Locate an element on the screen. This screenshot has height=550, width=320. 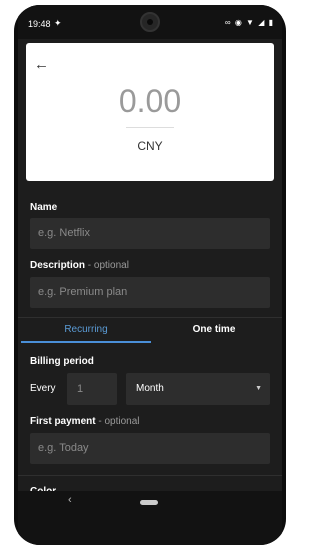
twitter-icon: ✦ is located at coordinates (58, 23).